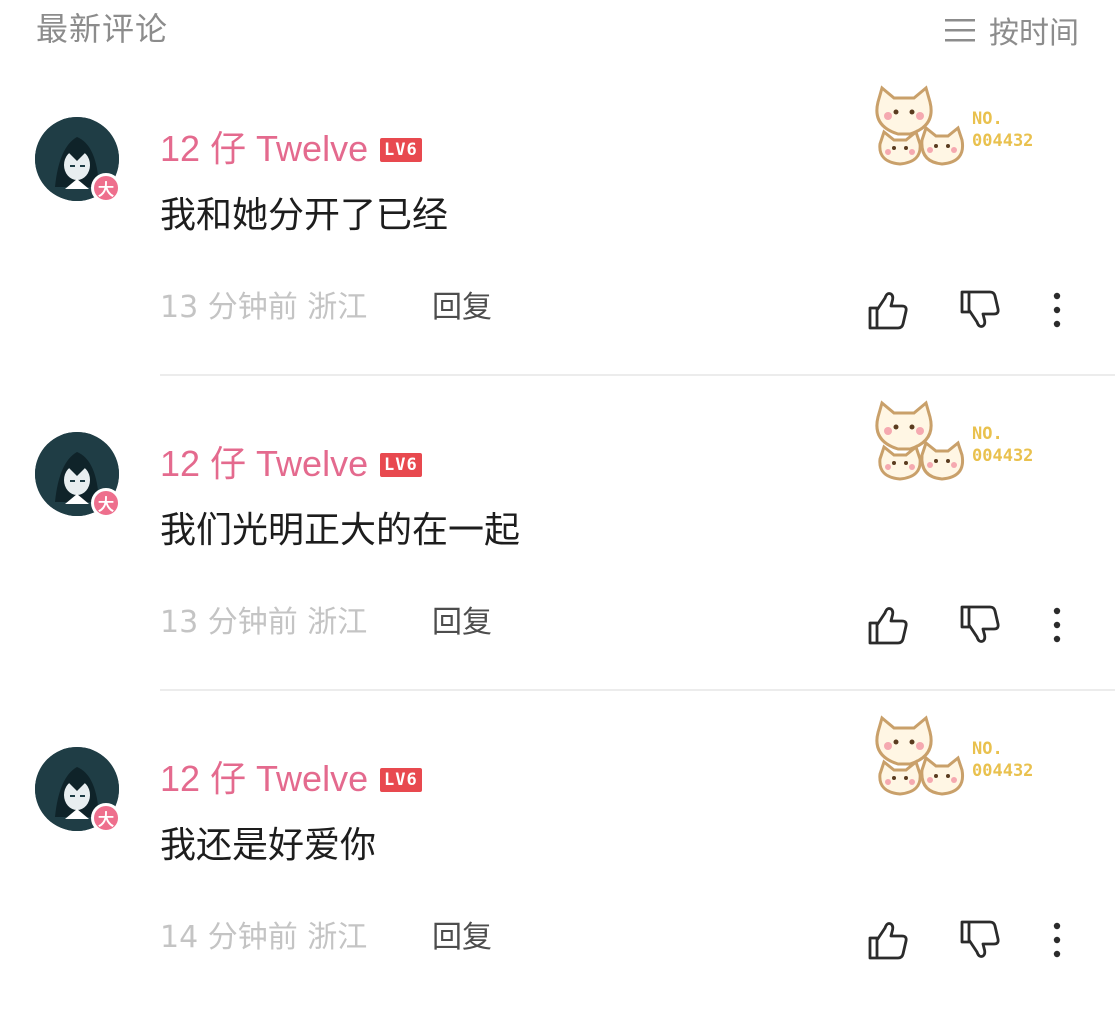 This screenshot has height=1020, width=1115. What do you see at coordinates (304, 215) in the screenshot?
I see `comment-text: 我和她分开了已经` at bounding box center [304, 215].